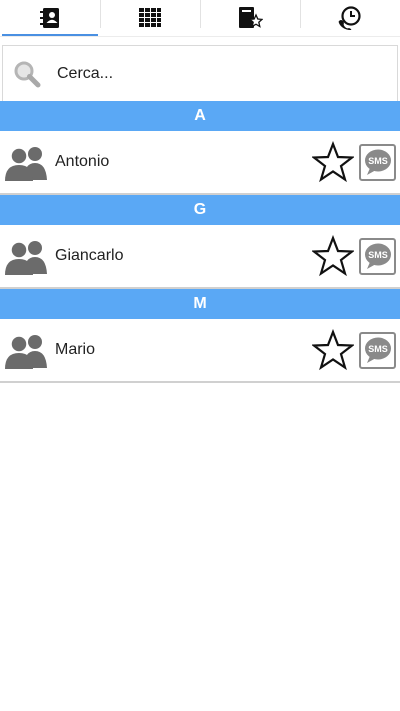  Describe the element at coordinates (27, 74) in the screenshot. I see `search-icon` at that location.